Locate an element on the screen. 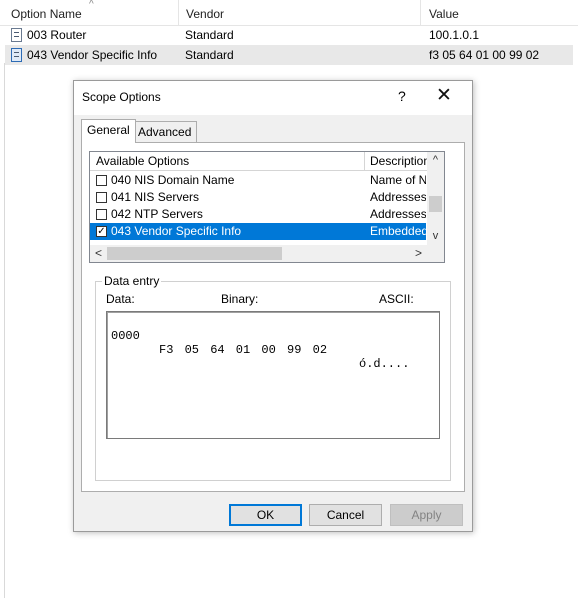 This screenshot has width=578, height=598. dialog-title-bar: Scope Options ? ✕ is located at coordinates (273, 98).